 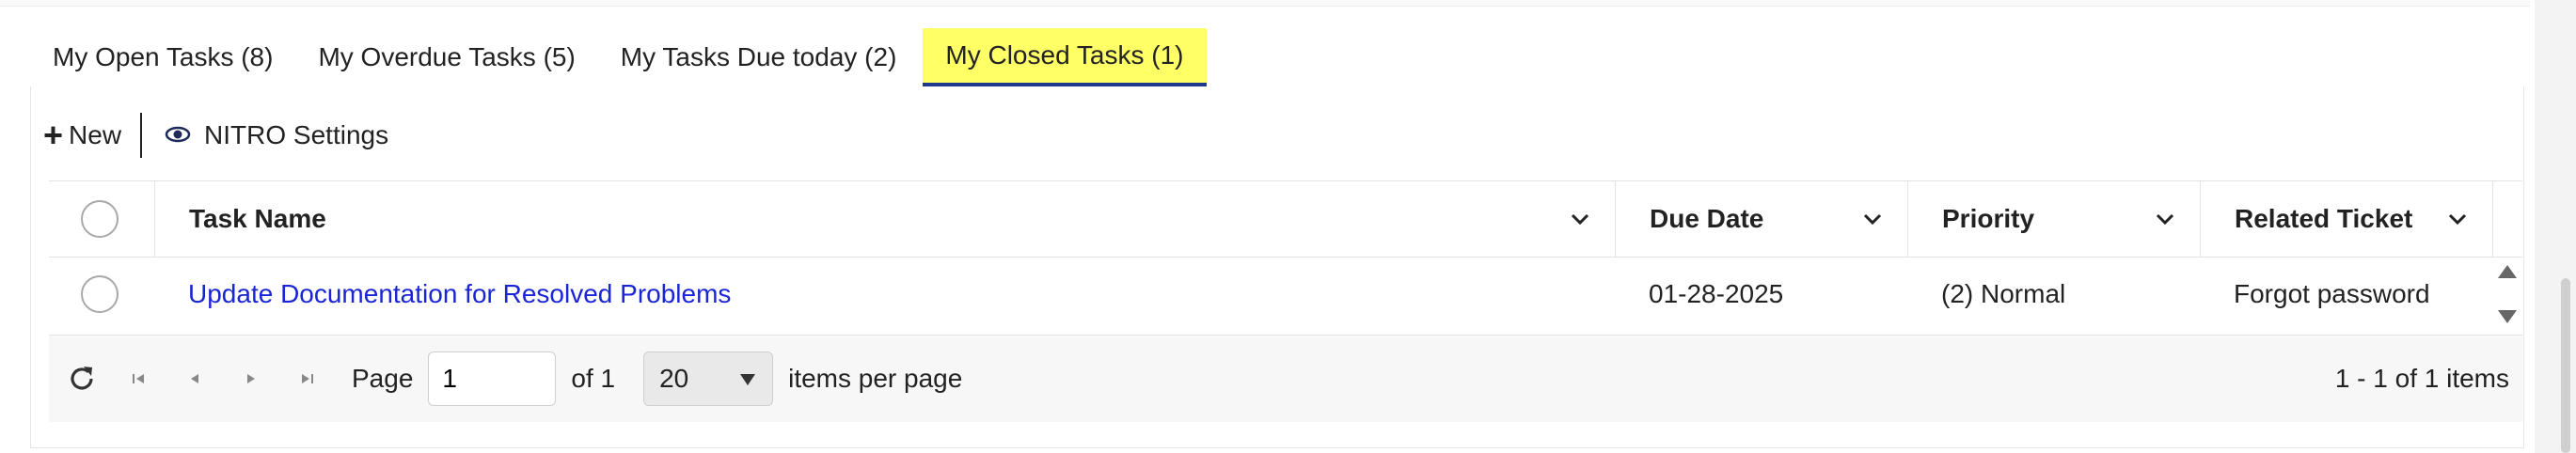 I want to click on select-all-checkbox, so click(x=100, y=219).